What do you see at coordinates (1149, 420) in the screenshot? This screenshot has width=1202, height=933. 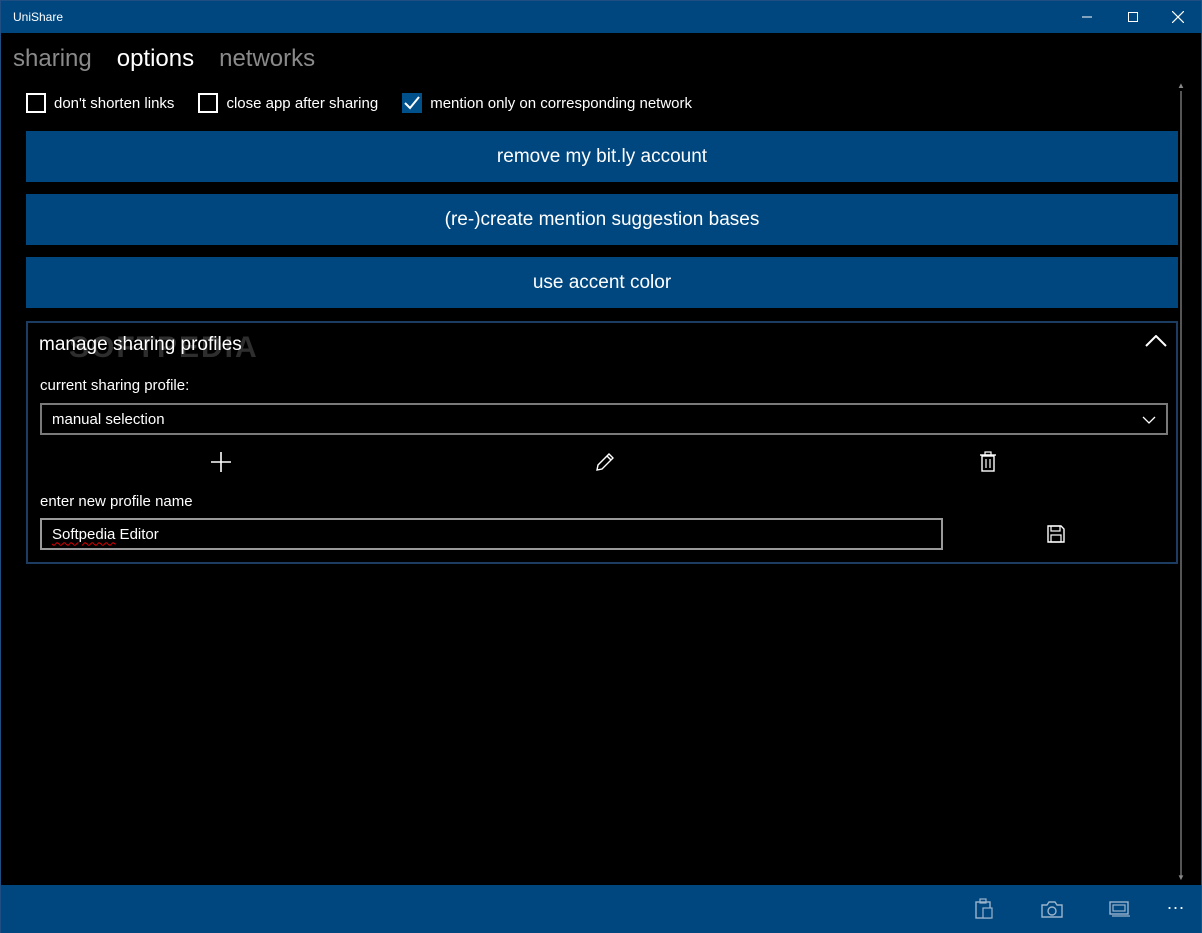 I see `chevron-down-icon` at bounding box center [1149, 420].